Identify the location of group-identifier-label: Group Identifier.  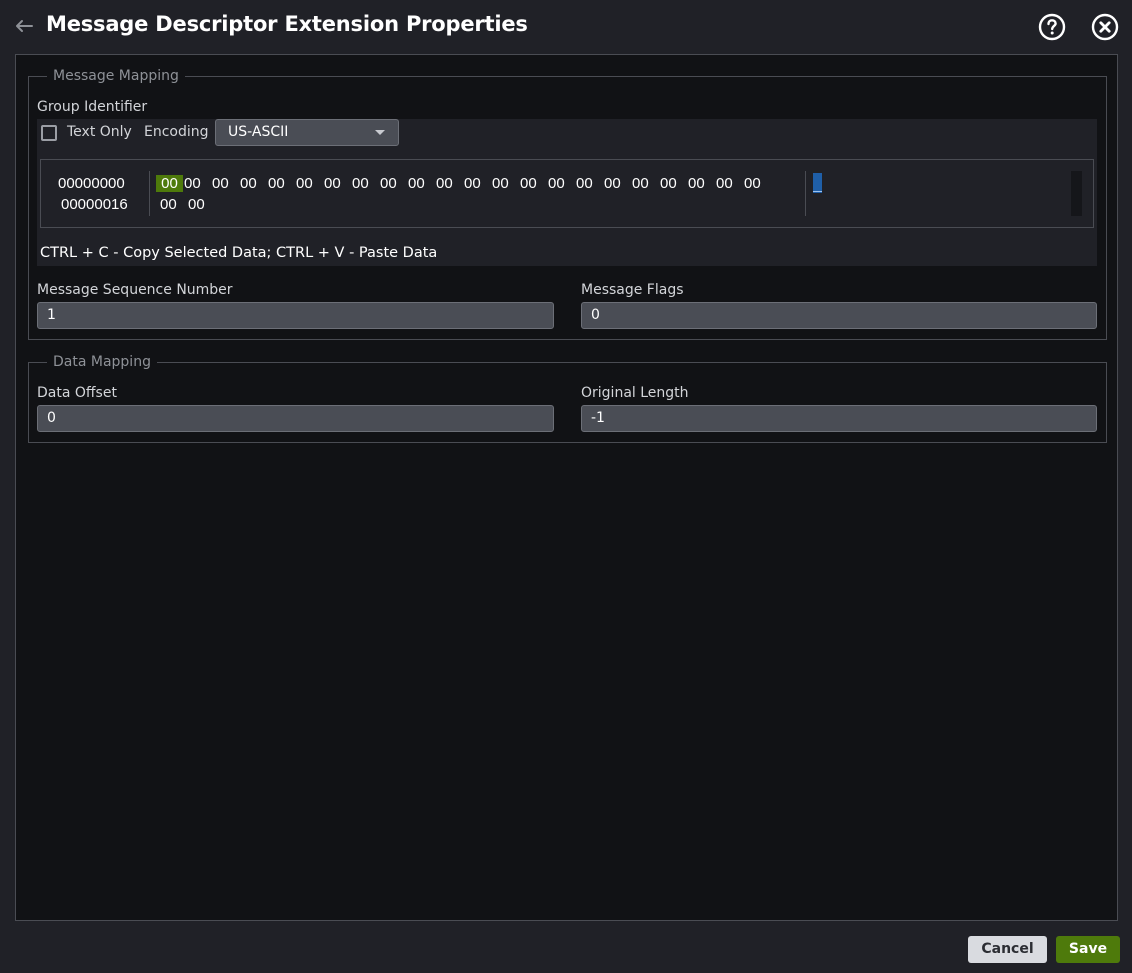
(92, 107).